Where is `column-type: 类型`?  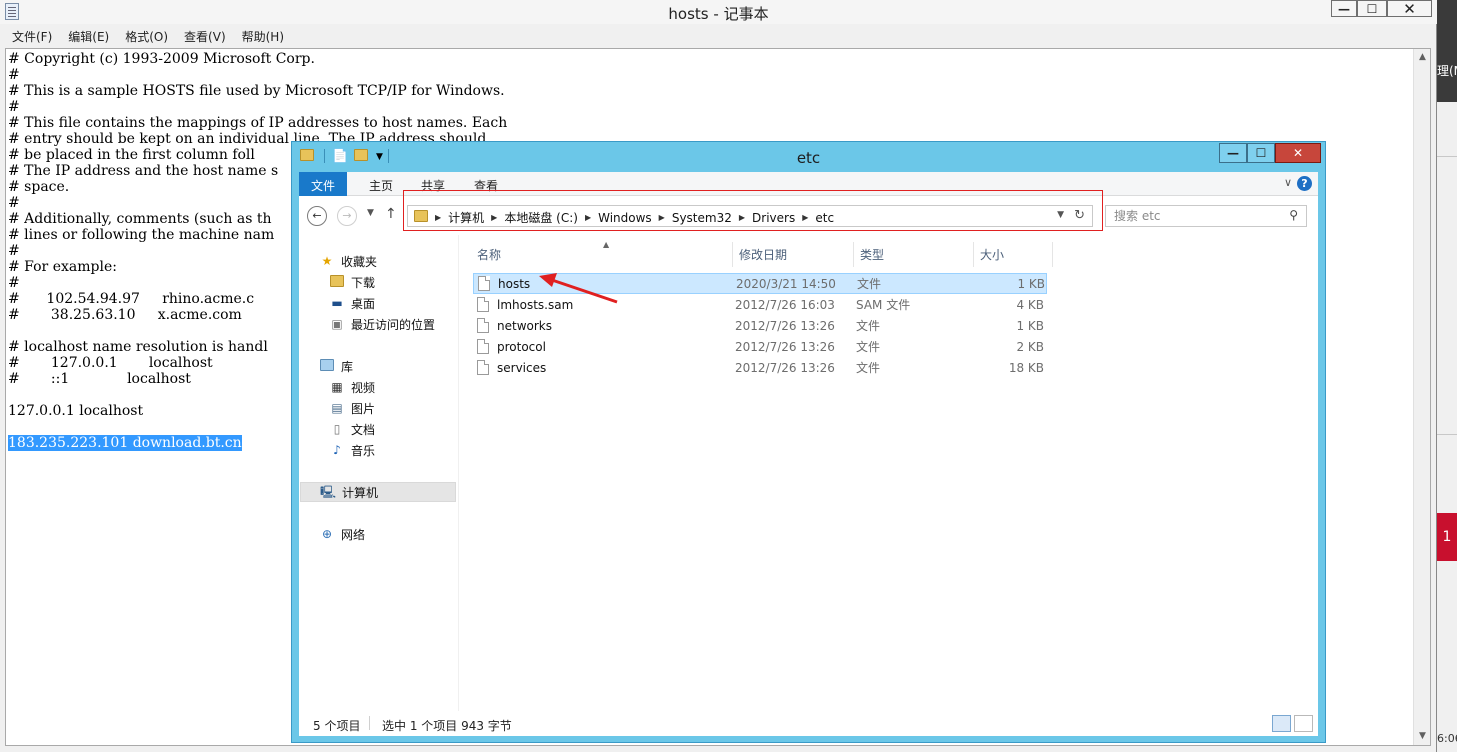
column-type: 类型 is located at coordinates (914, 254).